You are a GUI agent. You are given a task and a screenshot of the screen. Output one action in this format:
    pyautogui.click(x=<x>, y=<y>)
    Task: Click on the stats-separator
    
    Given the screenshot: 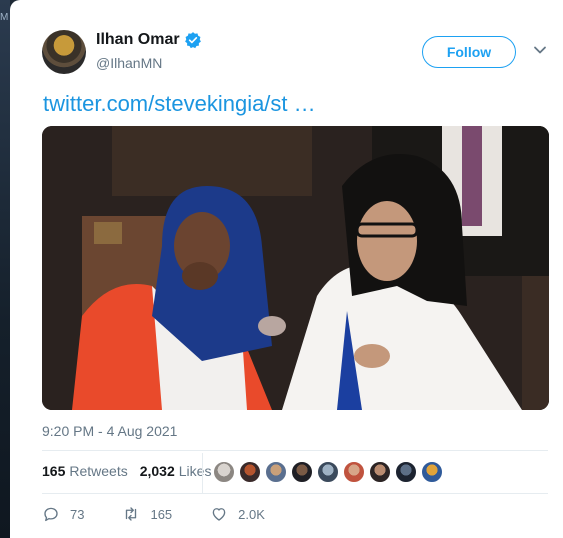 What is the action you would take?
    pyautogui.click(x=202, y=473)
    